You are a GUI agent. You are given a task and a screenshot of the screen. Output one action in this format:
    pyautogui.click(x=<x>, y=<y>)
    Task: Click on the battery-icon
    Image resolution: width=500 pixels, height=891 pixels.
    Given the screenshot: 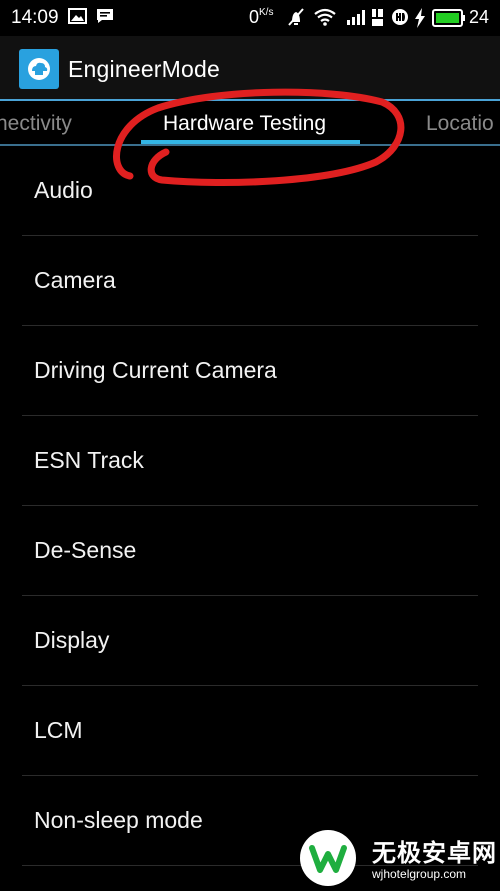 What is the action you would take?
    pyautogui.click(x=448, y=18)
    